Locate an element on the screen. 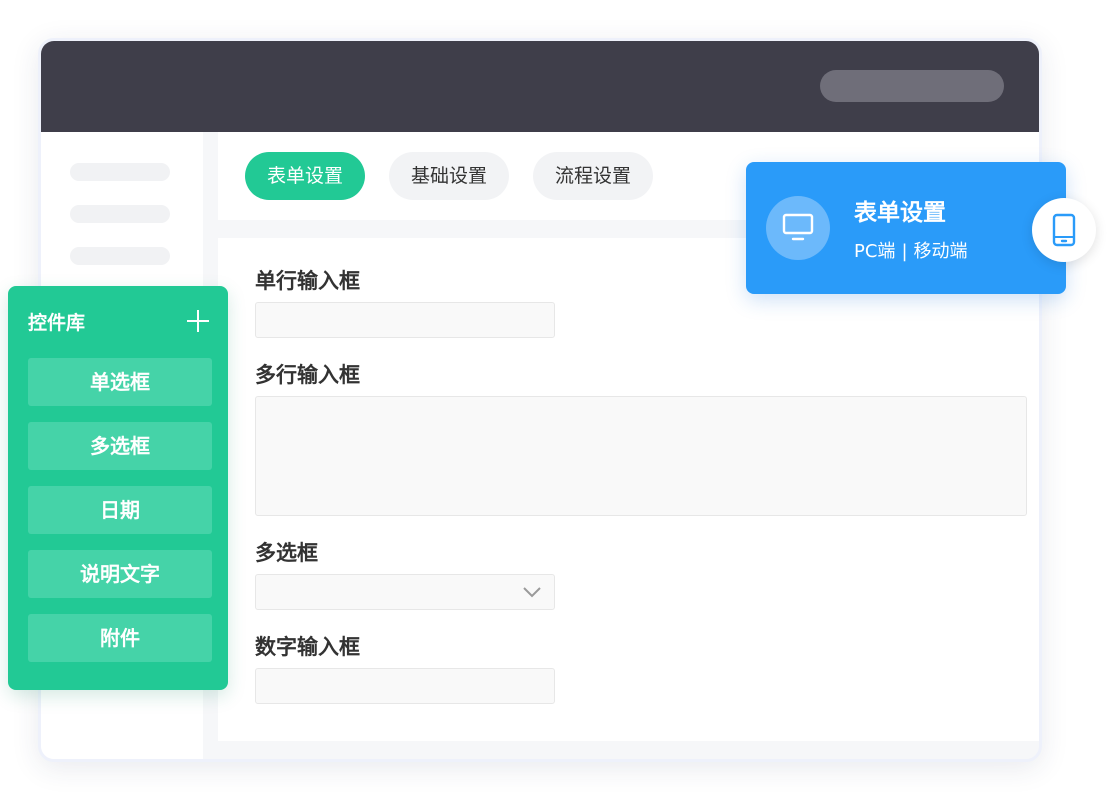 This screenshot has width=1120, height=800. field-label-checkbox: 多选框 is located at coordinates (286, 553).